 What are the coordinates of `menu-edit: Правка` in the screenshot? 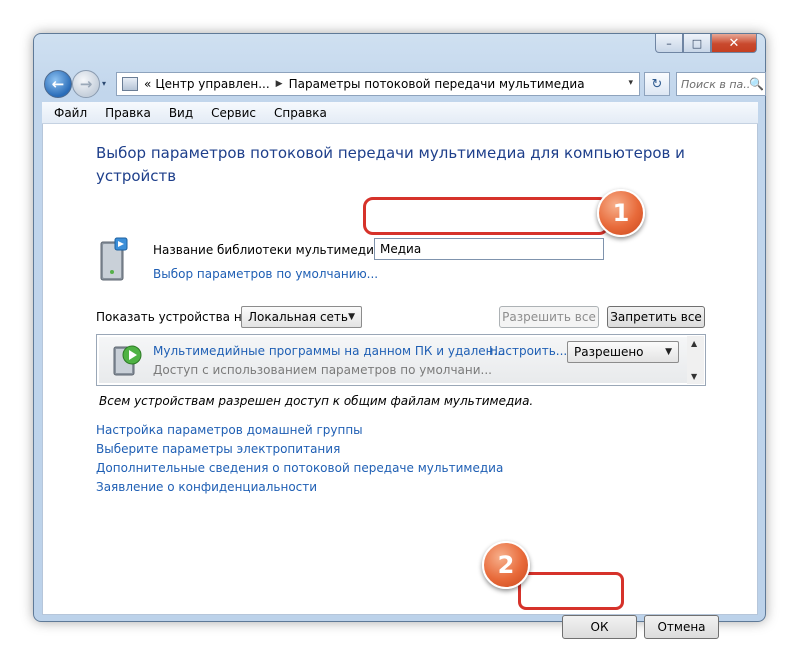 It's located at (128, 113).